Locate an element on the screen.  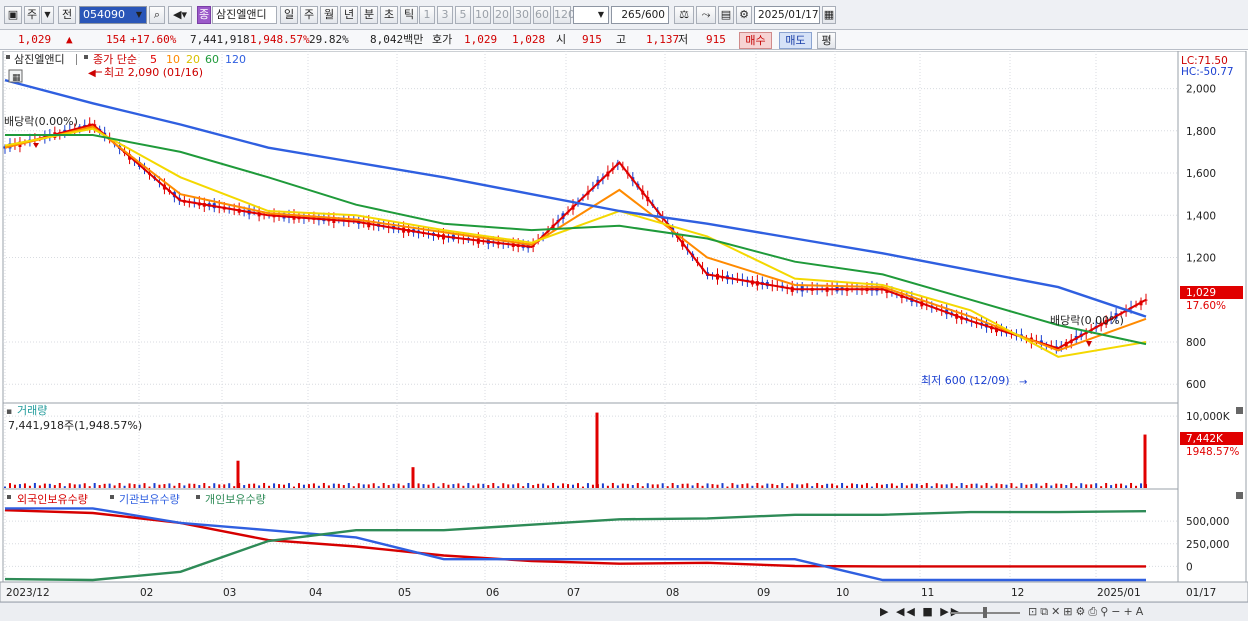
code-dropdown-icon: ▼ is located at coordinates (139, 16).